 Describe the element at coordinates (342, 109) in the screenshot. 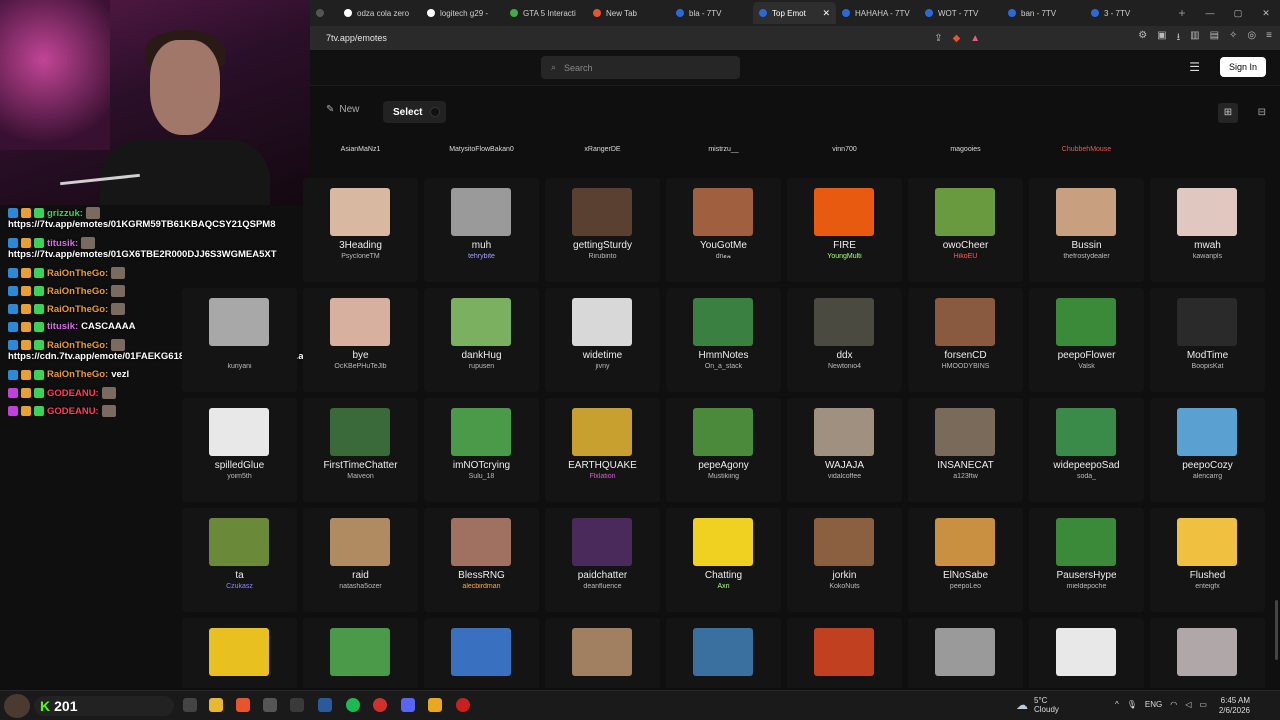

I see `new-button: ✎ New` at that location.